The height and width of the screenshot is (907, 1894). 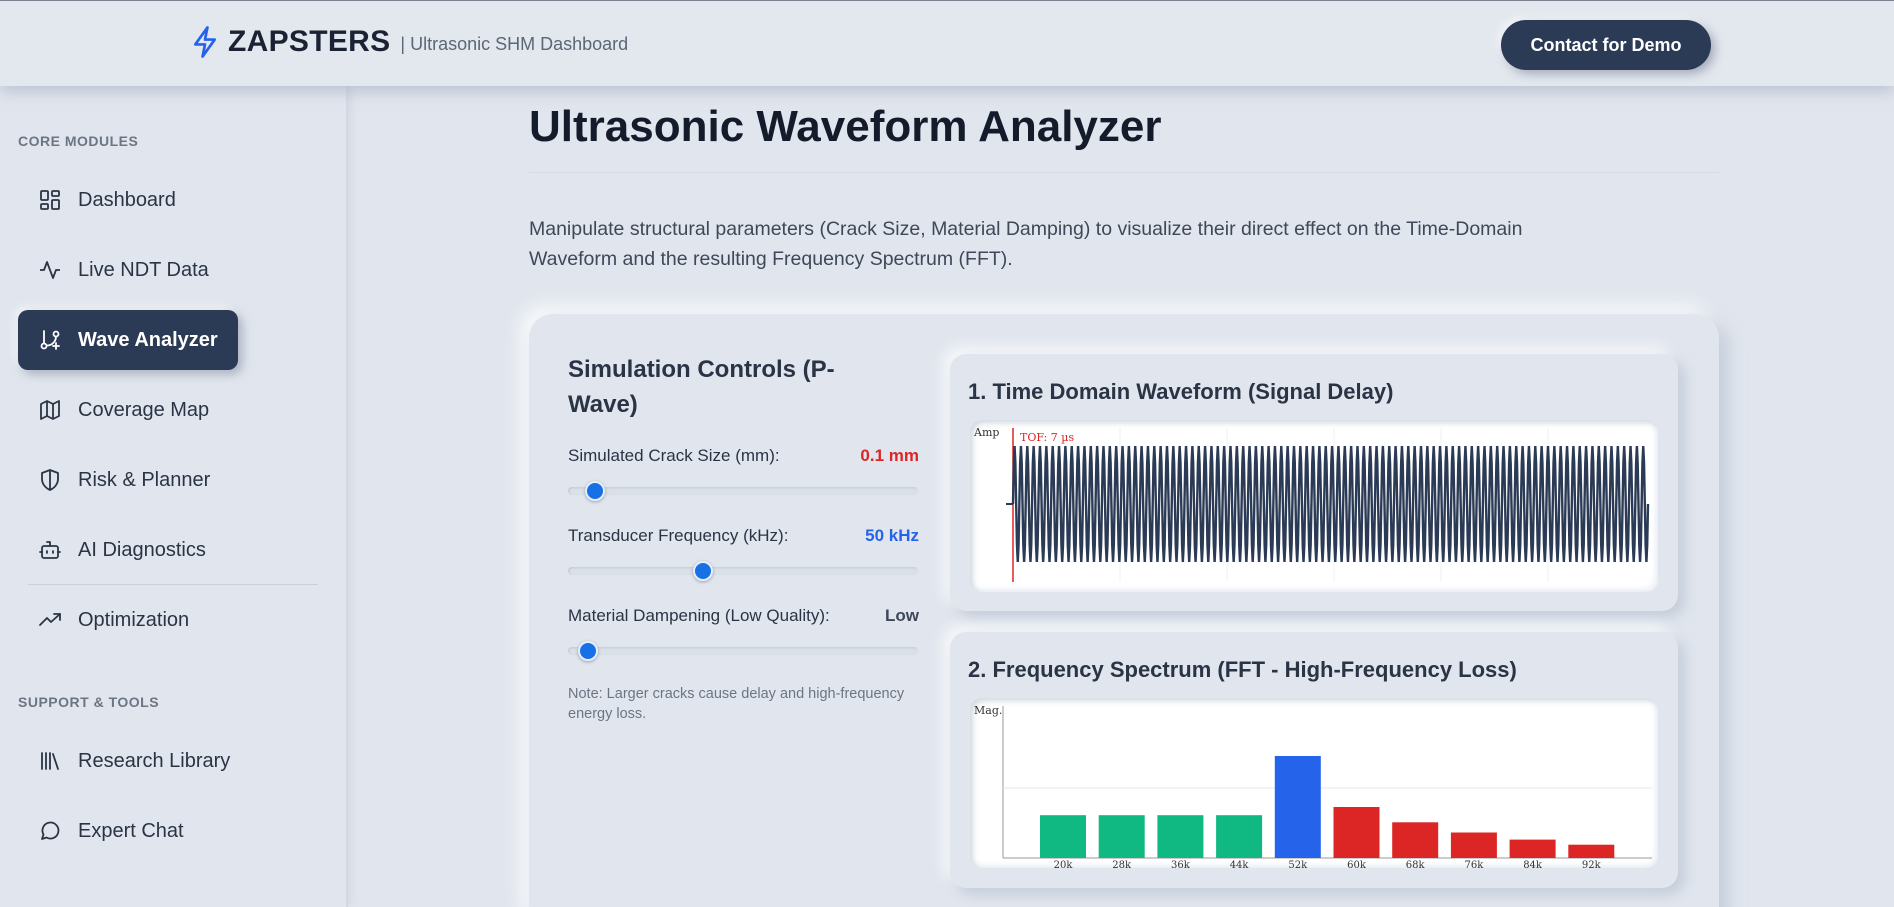 What do you see at coordinates (50, 410) in the screenshot?
I see `map-icon` at bounding box center [50, 410].